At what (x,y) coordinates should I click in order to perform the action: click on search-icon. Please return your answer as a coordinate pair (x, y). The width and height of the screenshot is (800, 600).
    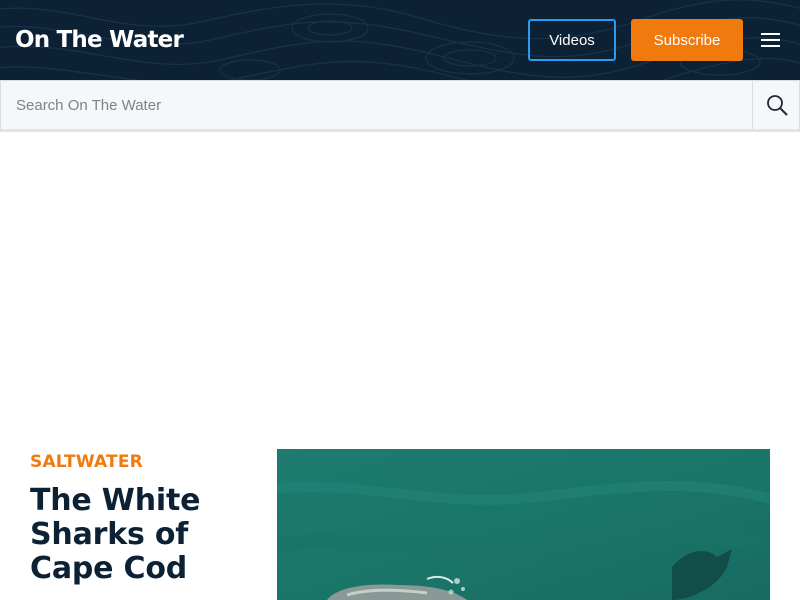
    Looking at the image, I should click on (776, 105).